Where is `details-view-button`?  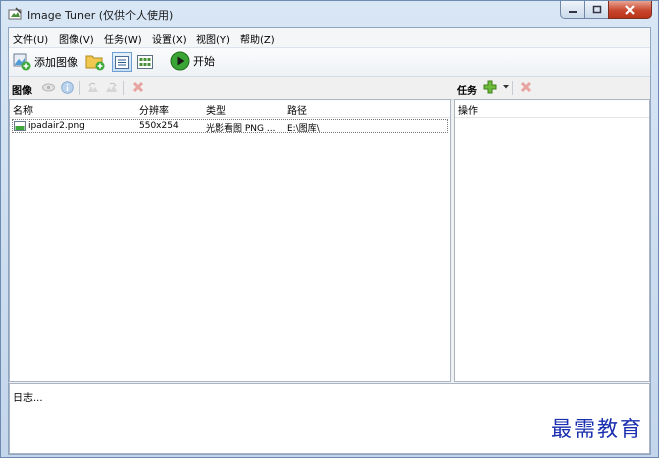 details-view-button is located at coordinates (122, 62).